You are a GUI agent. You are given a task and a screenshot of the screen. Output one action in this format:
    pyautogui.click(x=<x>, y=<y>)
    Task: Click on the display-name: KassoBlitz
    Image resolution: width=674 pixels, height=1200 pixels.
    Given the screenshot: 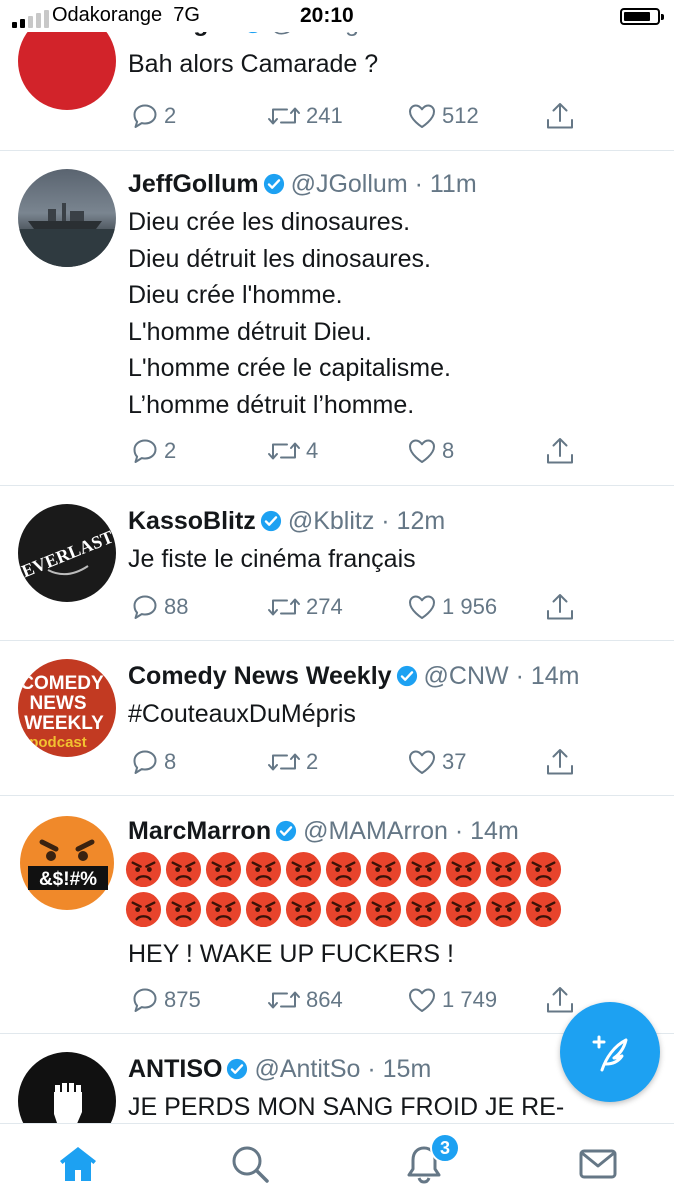 What is the action you would take?
    pyautogui.click(x=192, y=521)
    